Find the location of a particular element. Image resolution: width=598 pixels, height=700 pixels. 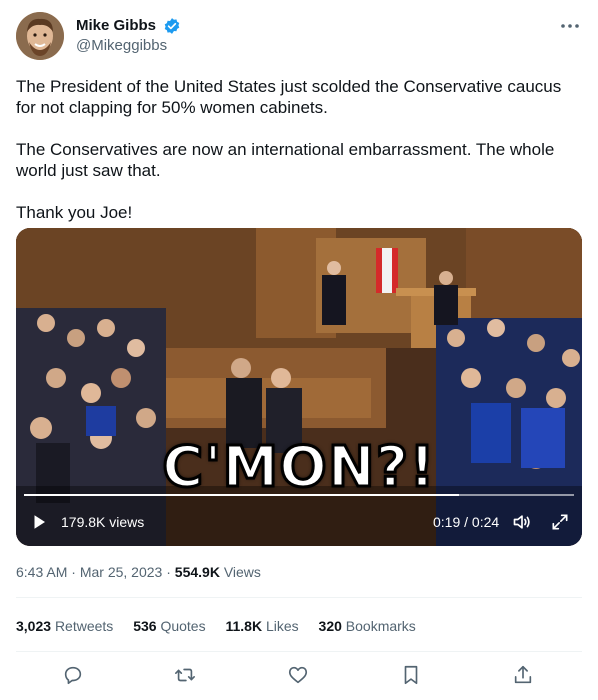

avatar is located at coordinates (40, 36).